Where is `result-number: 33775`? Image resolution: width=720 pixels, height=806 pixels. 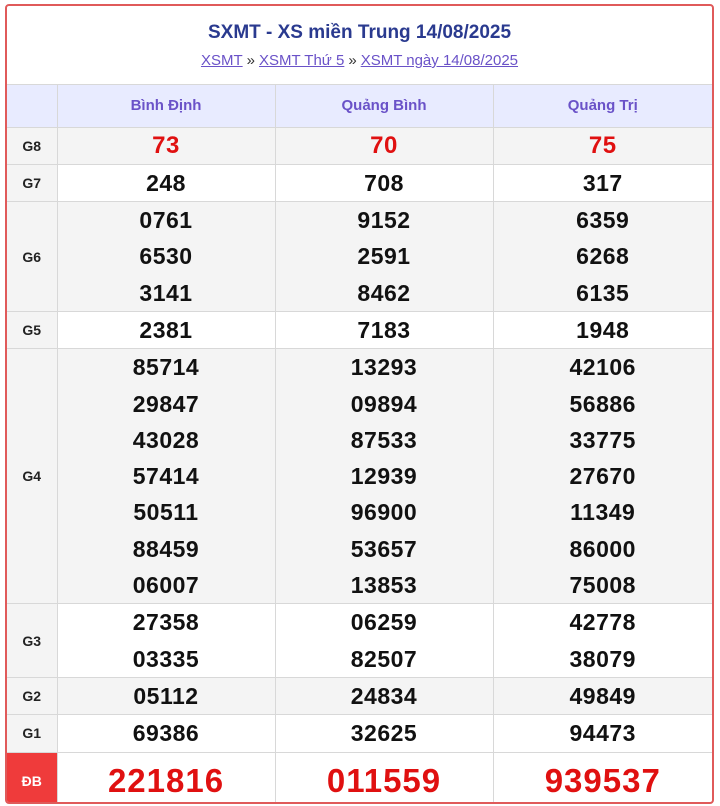
result-number: 33775 is located at coordinates (602, 439).